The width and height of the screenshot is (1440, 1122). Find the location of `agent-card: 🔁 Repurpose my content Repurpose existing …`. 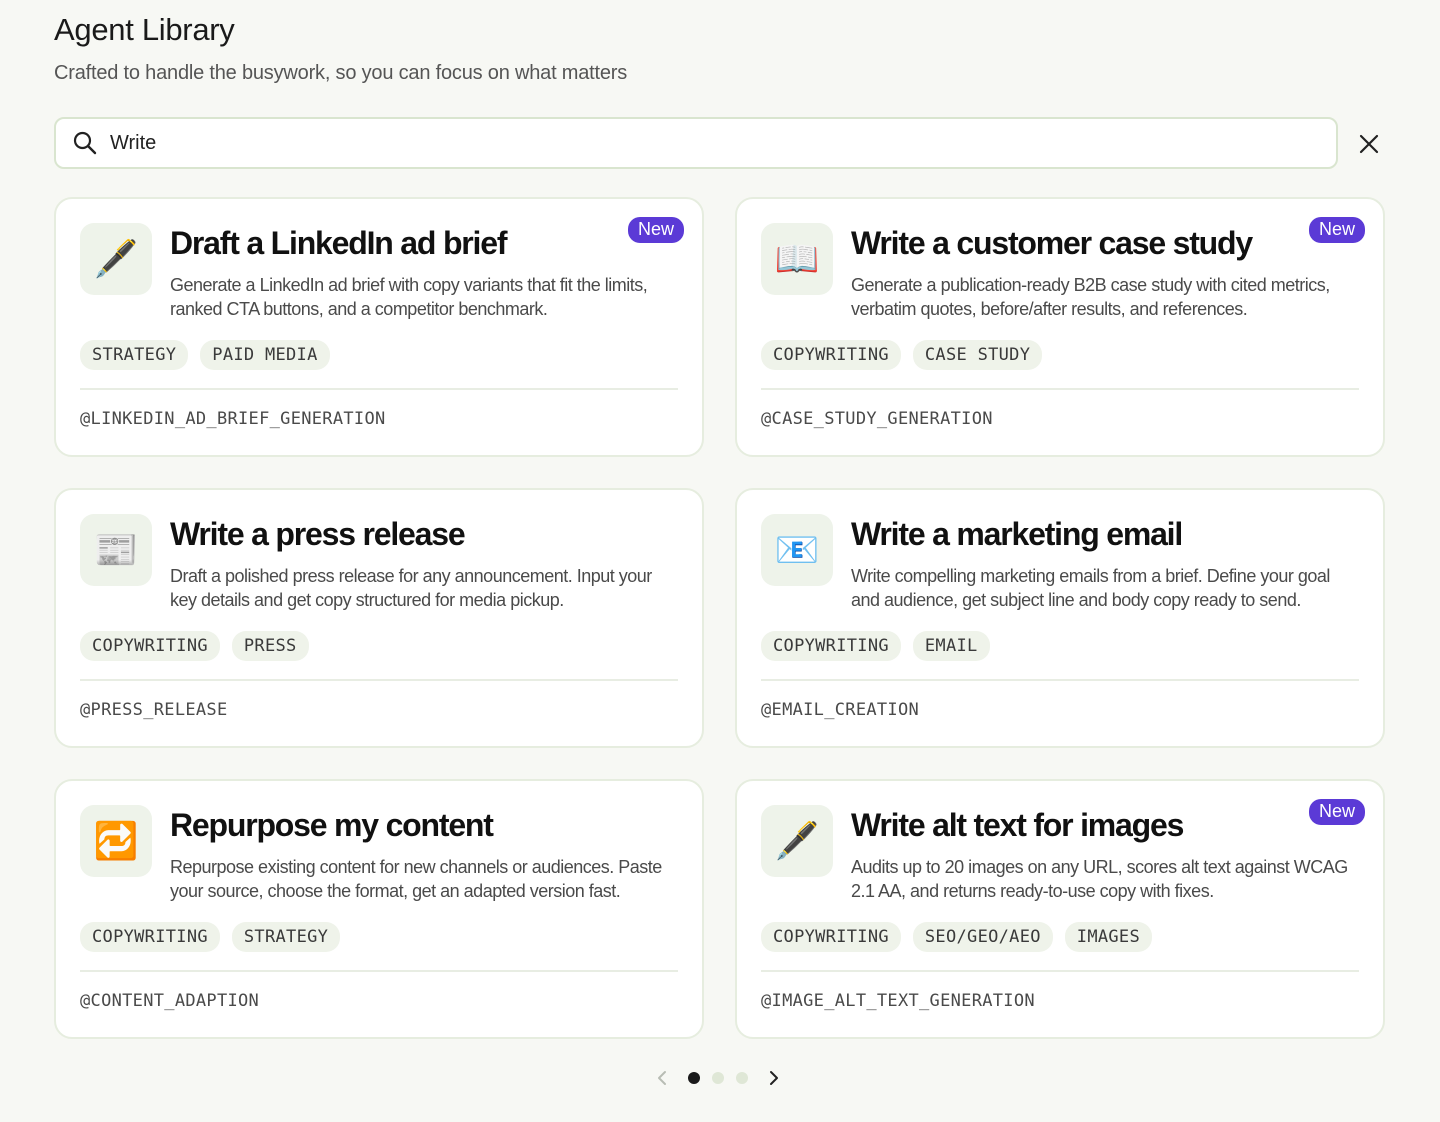

agent-card: 🔁 Repurpose my content Repurpose existing … is located at coordinates (379, 909).